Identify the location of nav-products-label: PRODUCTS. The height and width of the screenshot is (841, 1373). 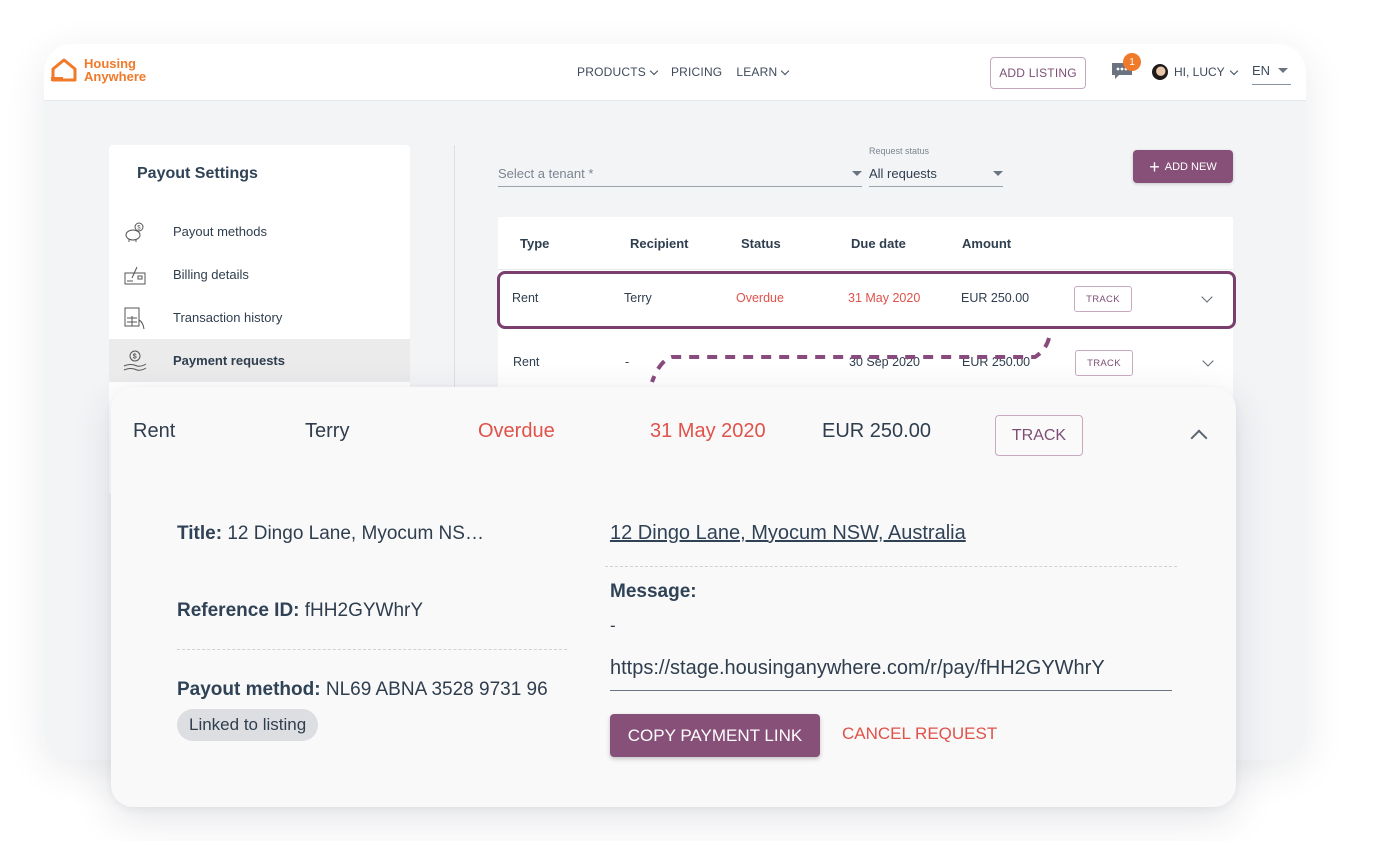
(611, 72).